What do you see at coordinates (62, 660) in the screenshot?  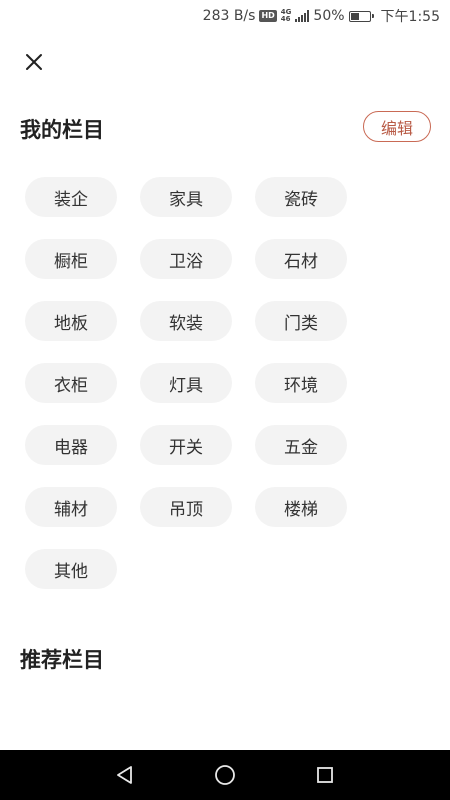 I see `recommended-columns-title: 推荐栏目` at bounding box center [62, 660].